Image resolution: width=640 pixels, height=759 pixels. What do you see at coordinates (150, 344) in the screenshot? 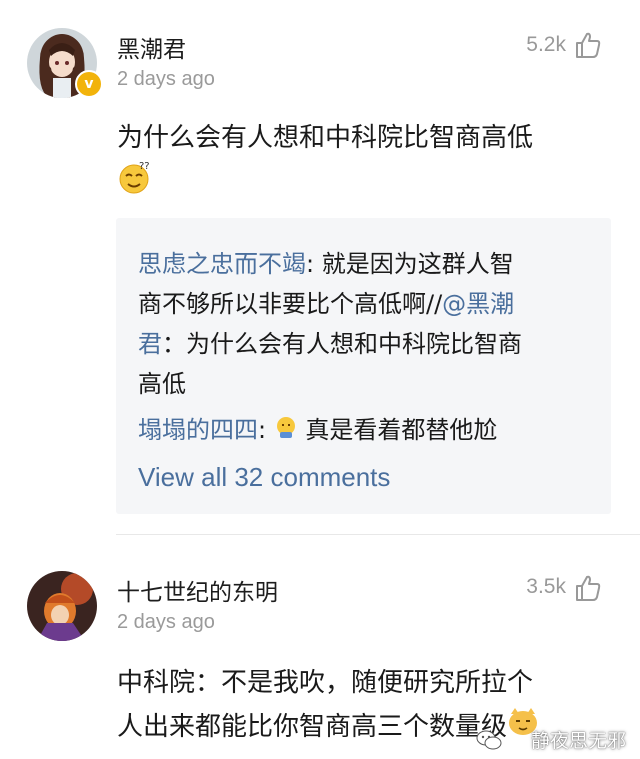
I see `reply-mention: 君` at bounding box center [150, 344].